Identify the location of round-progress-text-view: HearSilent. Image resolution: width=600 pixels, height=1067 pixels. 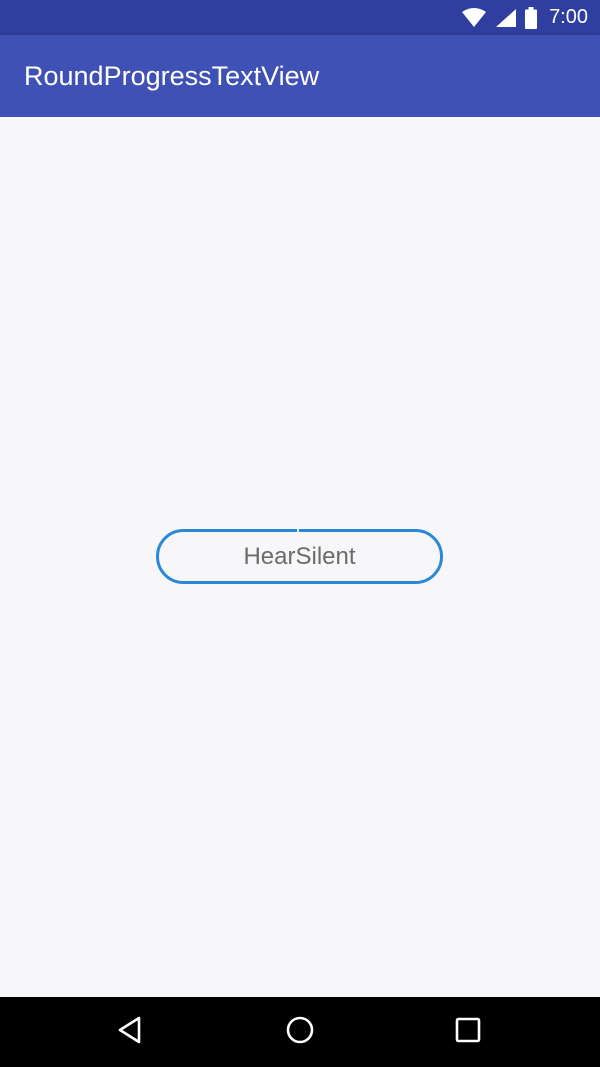
(299, 556).